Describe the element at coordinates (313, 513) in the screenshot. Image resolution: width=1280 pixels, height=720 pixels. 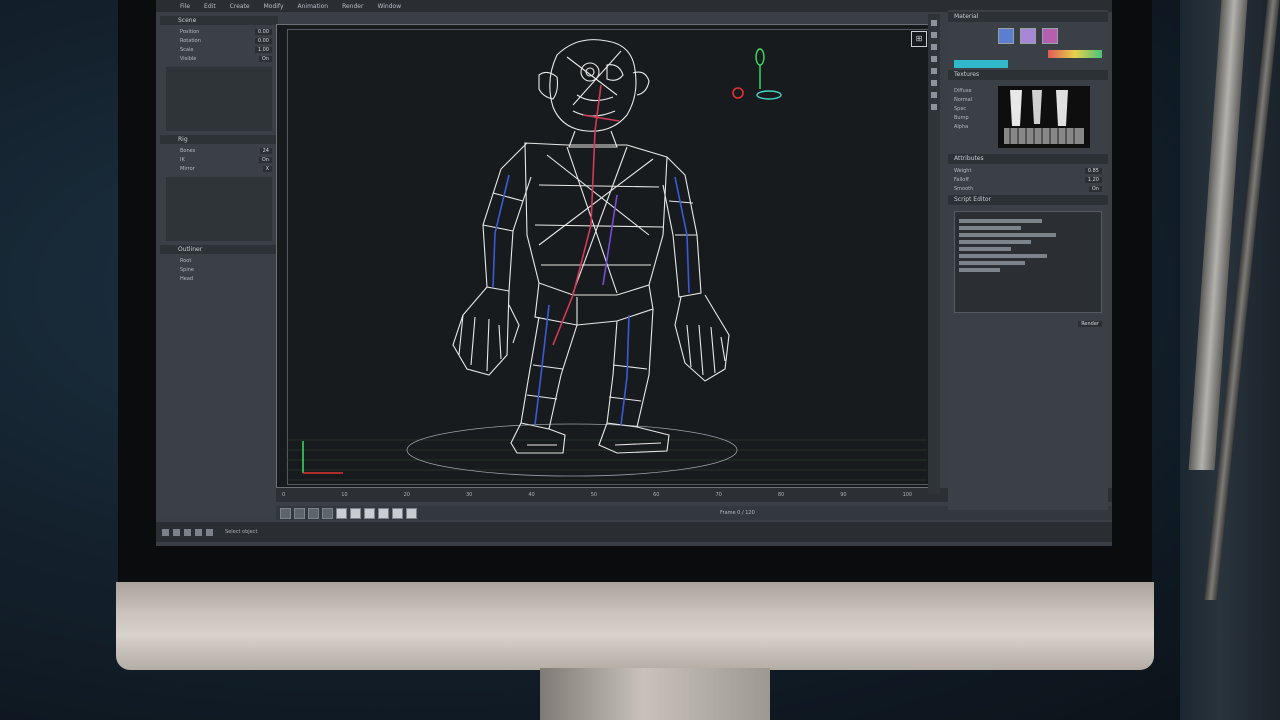
I see `prev-frame-button` at that location.